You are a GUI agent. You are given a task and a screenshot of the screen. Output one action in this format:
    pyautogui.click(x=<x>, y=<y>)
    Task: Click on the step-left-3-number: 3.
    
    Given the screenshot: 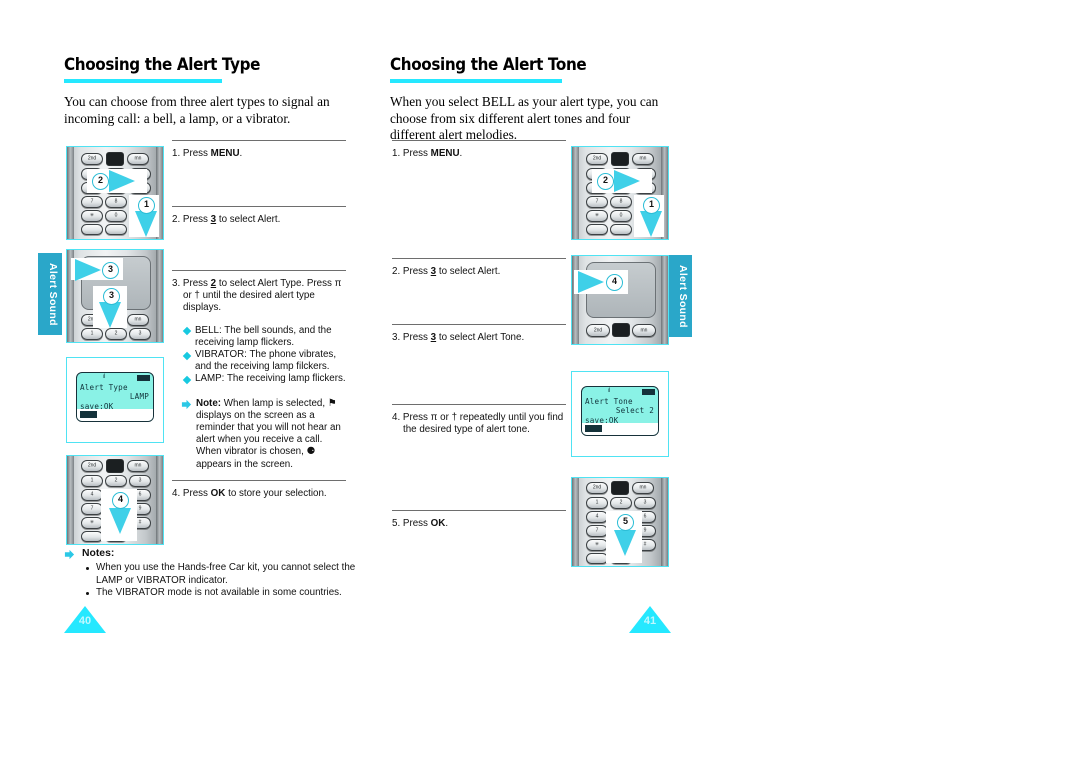 What is the action you would take?
    pyautogui.click(x=176, y=283)
    